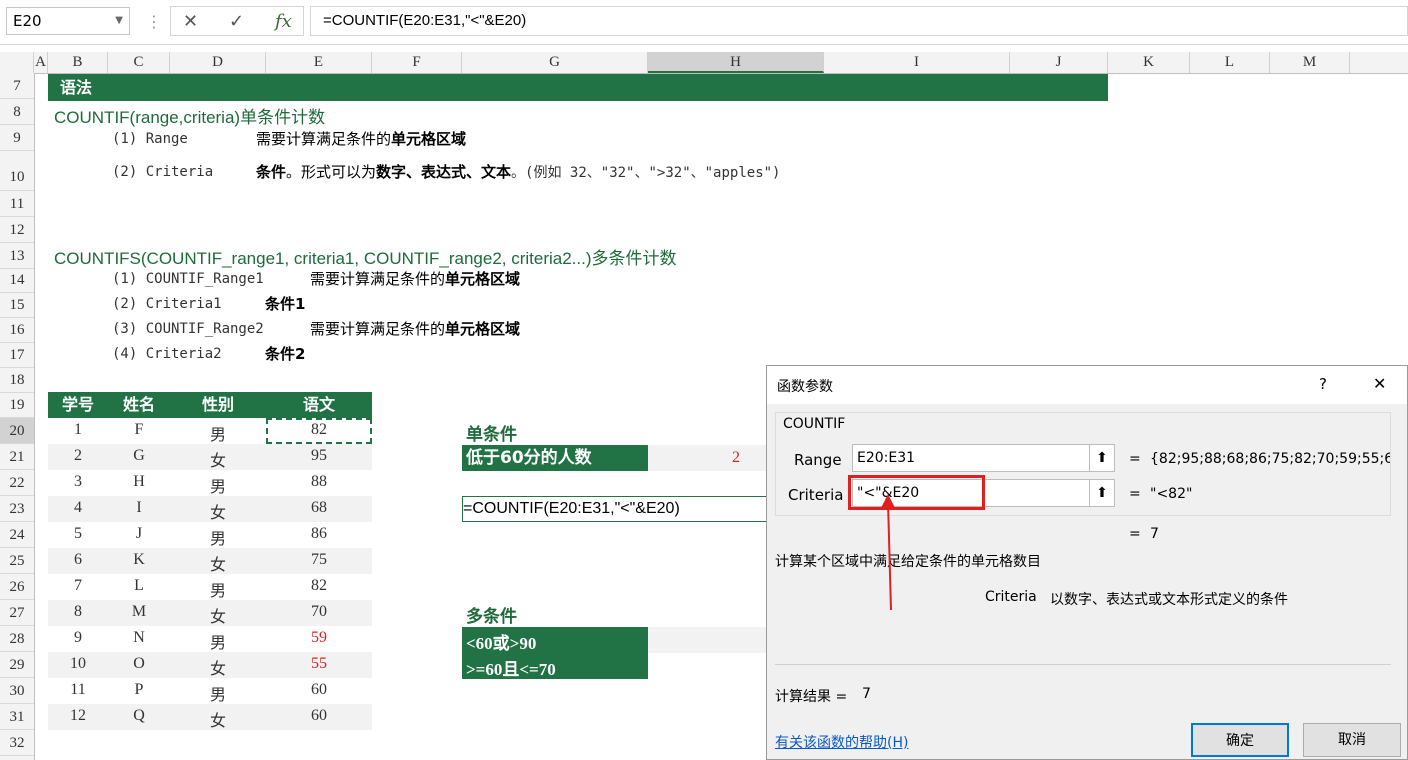  I want to click on cancel-icon: ✕, so click(190, 21).